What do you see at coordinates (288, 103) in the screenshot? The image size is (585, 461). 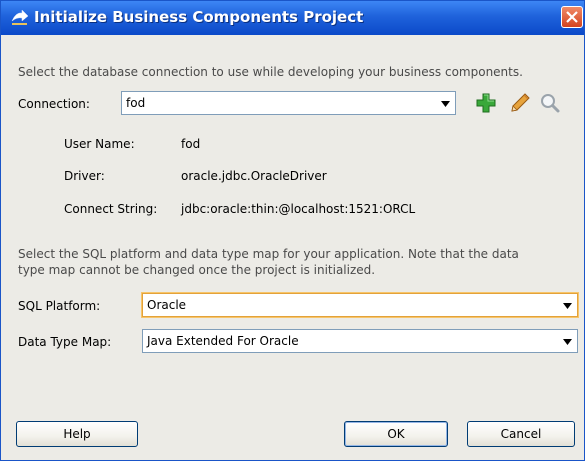 I see `connection-combo: fod` at bounding box center [288, 103].